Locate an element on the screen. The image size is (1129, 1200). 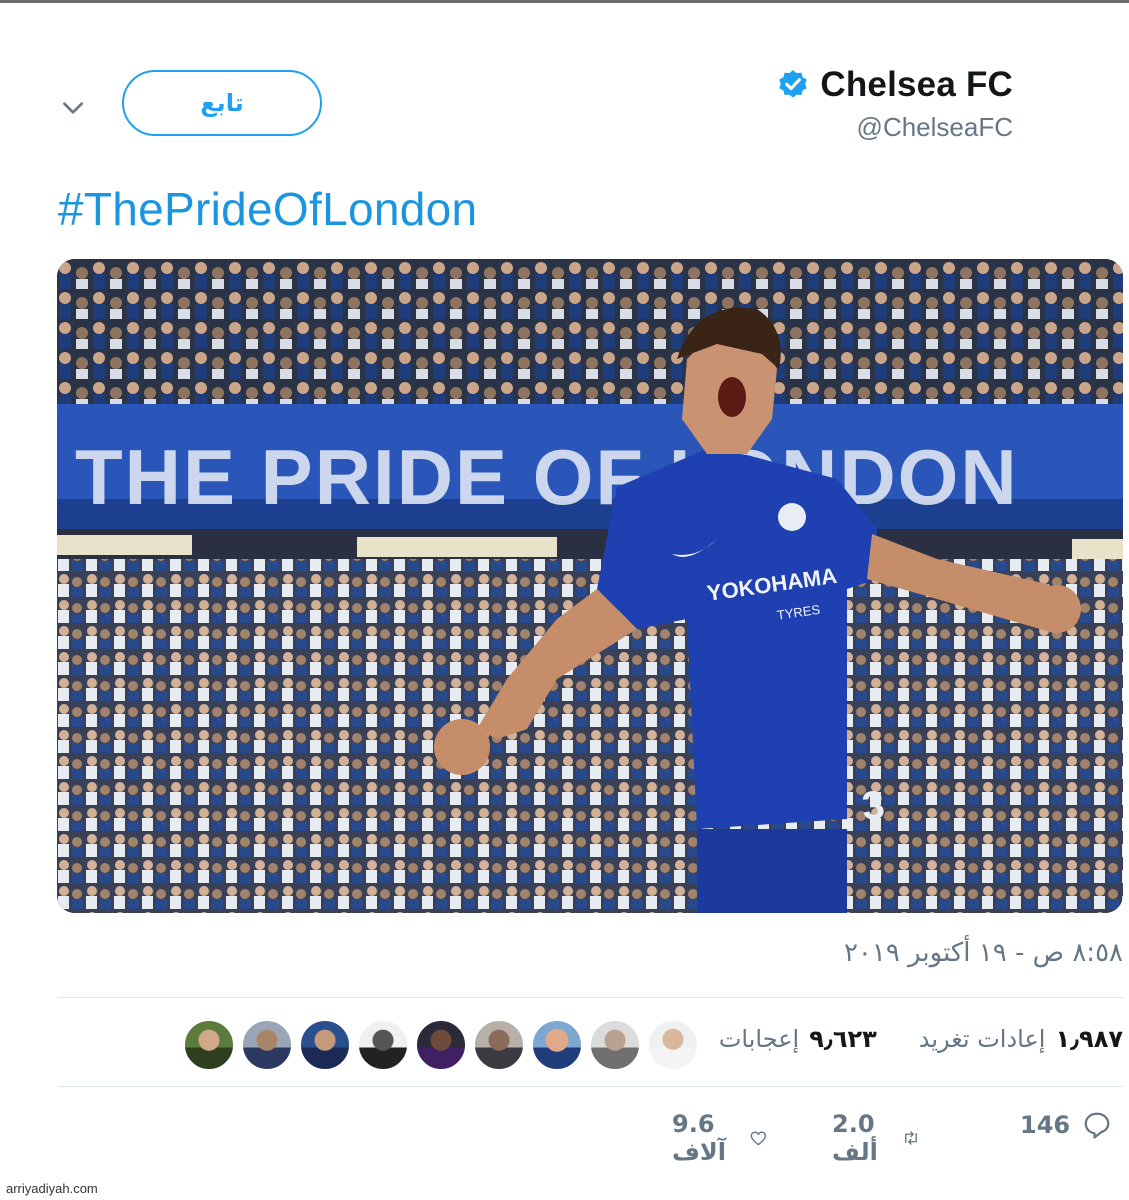
tweet-stats: ١٫٩٨٧ إعادات تغريد ٩٫٦٢٣ إعجابات is located at coordinates (921, 1039).